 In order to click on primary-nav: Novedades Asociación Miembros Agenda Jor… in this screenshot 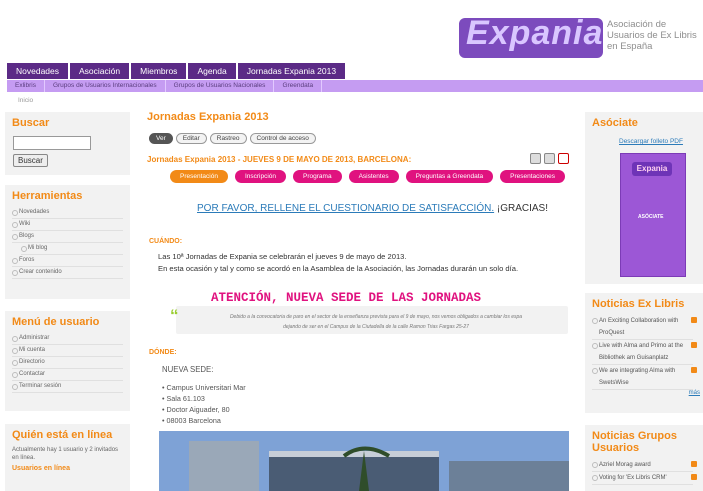, I will do `click(176, 71)`.